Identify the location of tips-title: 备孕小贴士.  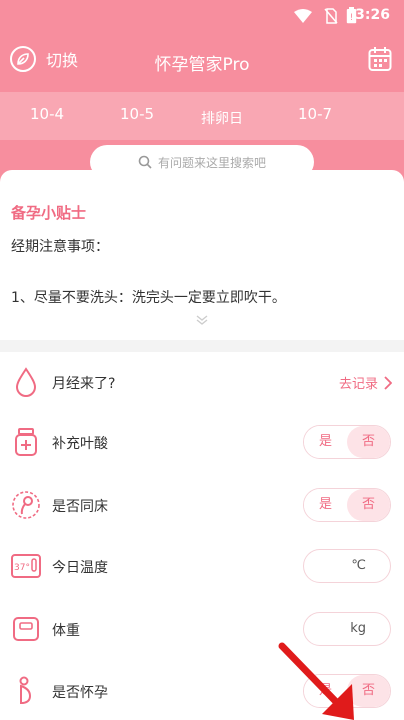
(49, 213).